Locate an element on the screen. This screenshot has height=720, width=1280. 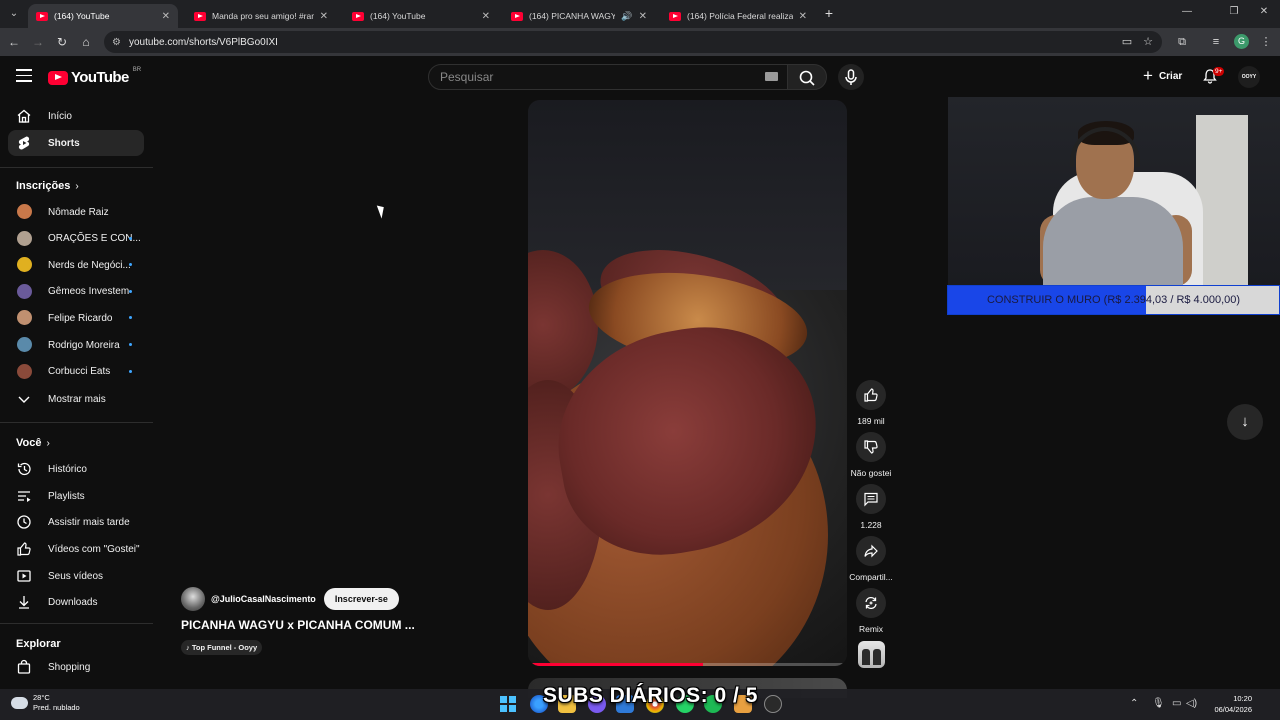
browser-tab: (164) PICANHA WAGYU x P 🔊 ✕ is located at coordinates (579, 16).